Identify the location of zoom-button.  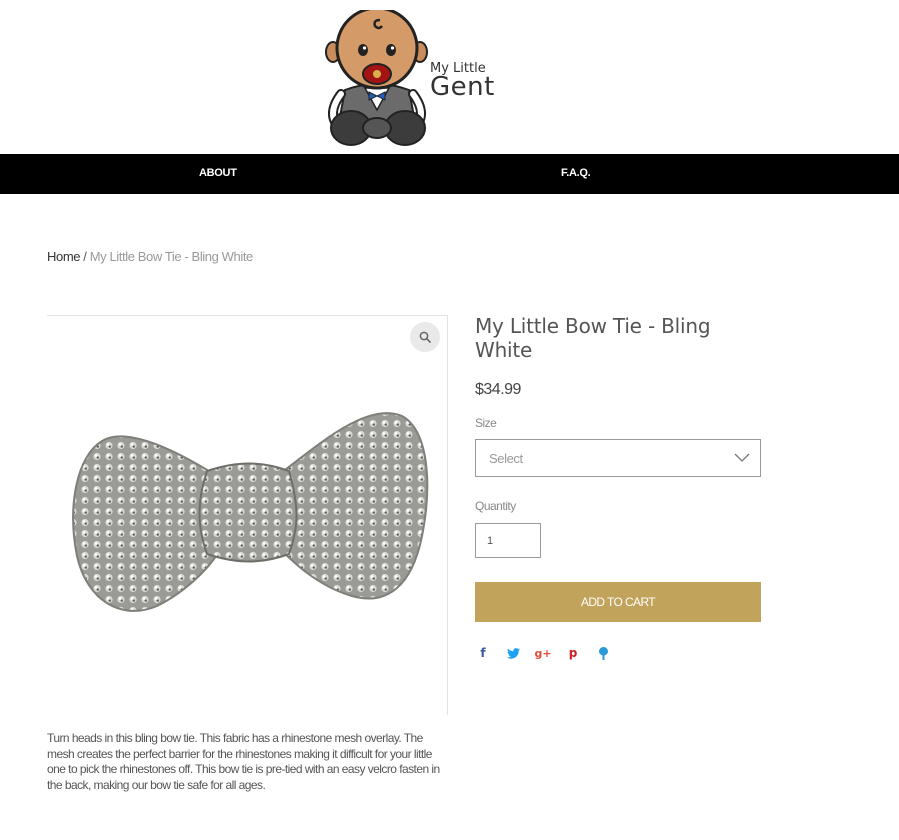
(425, 337).